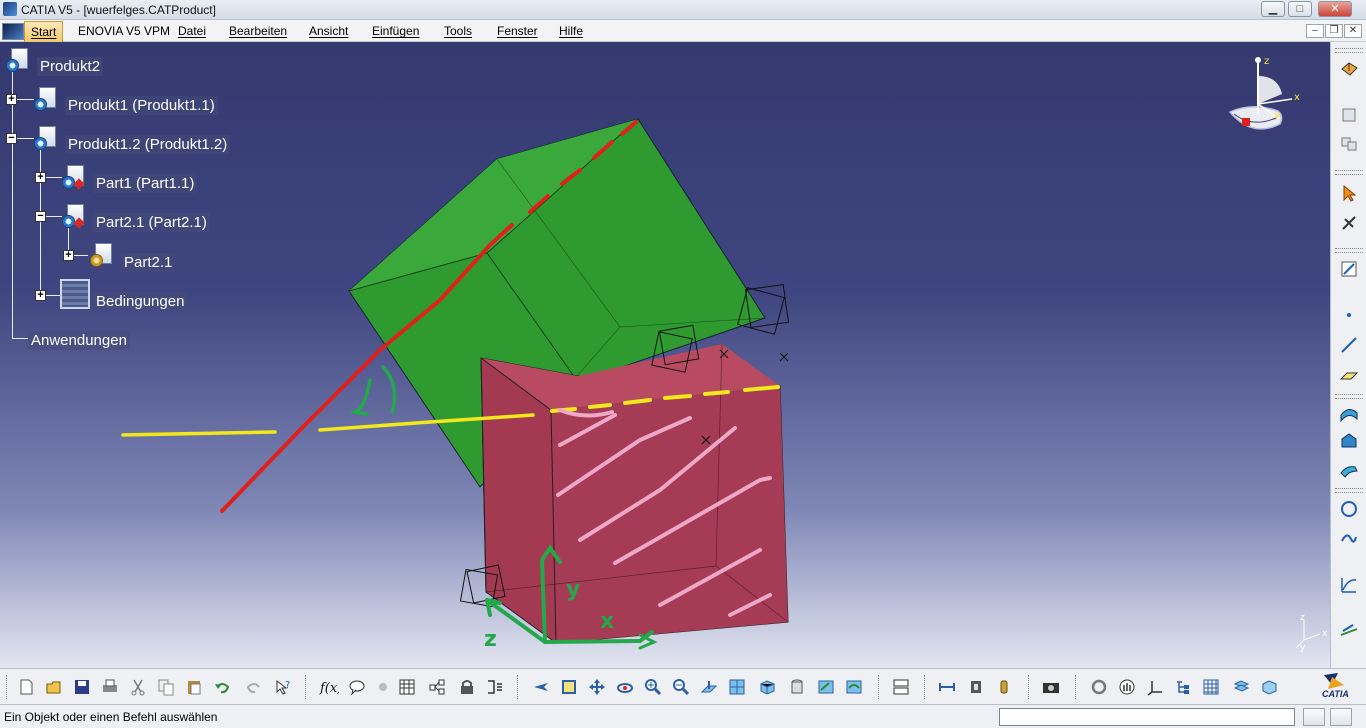 The width and height of the screenshot is (1366, 728). What do you see at coordinates (1349, 441) in the screenshot?
I see `fill-icon` at bounding box center [1349, 441].